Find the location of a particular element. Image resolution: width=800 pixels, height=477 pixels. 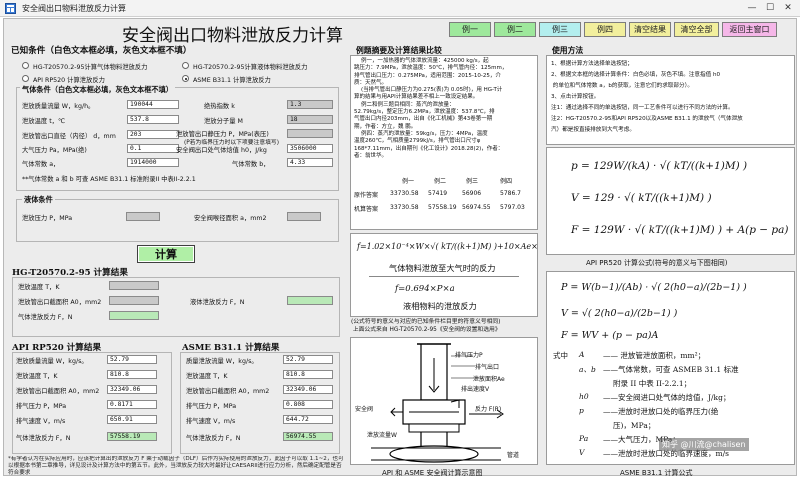

example-3-button: 例三 is located at coordinates (560, 29).